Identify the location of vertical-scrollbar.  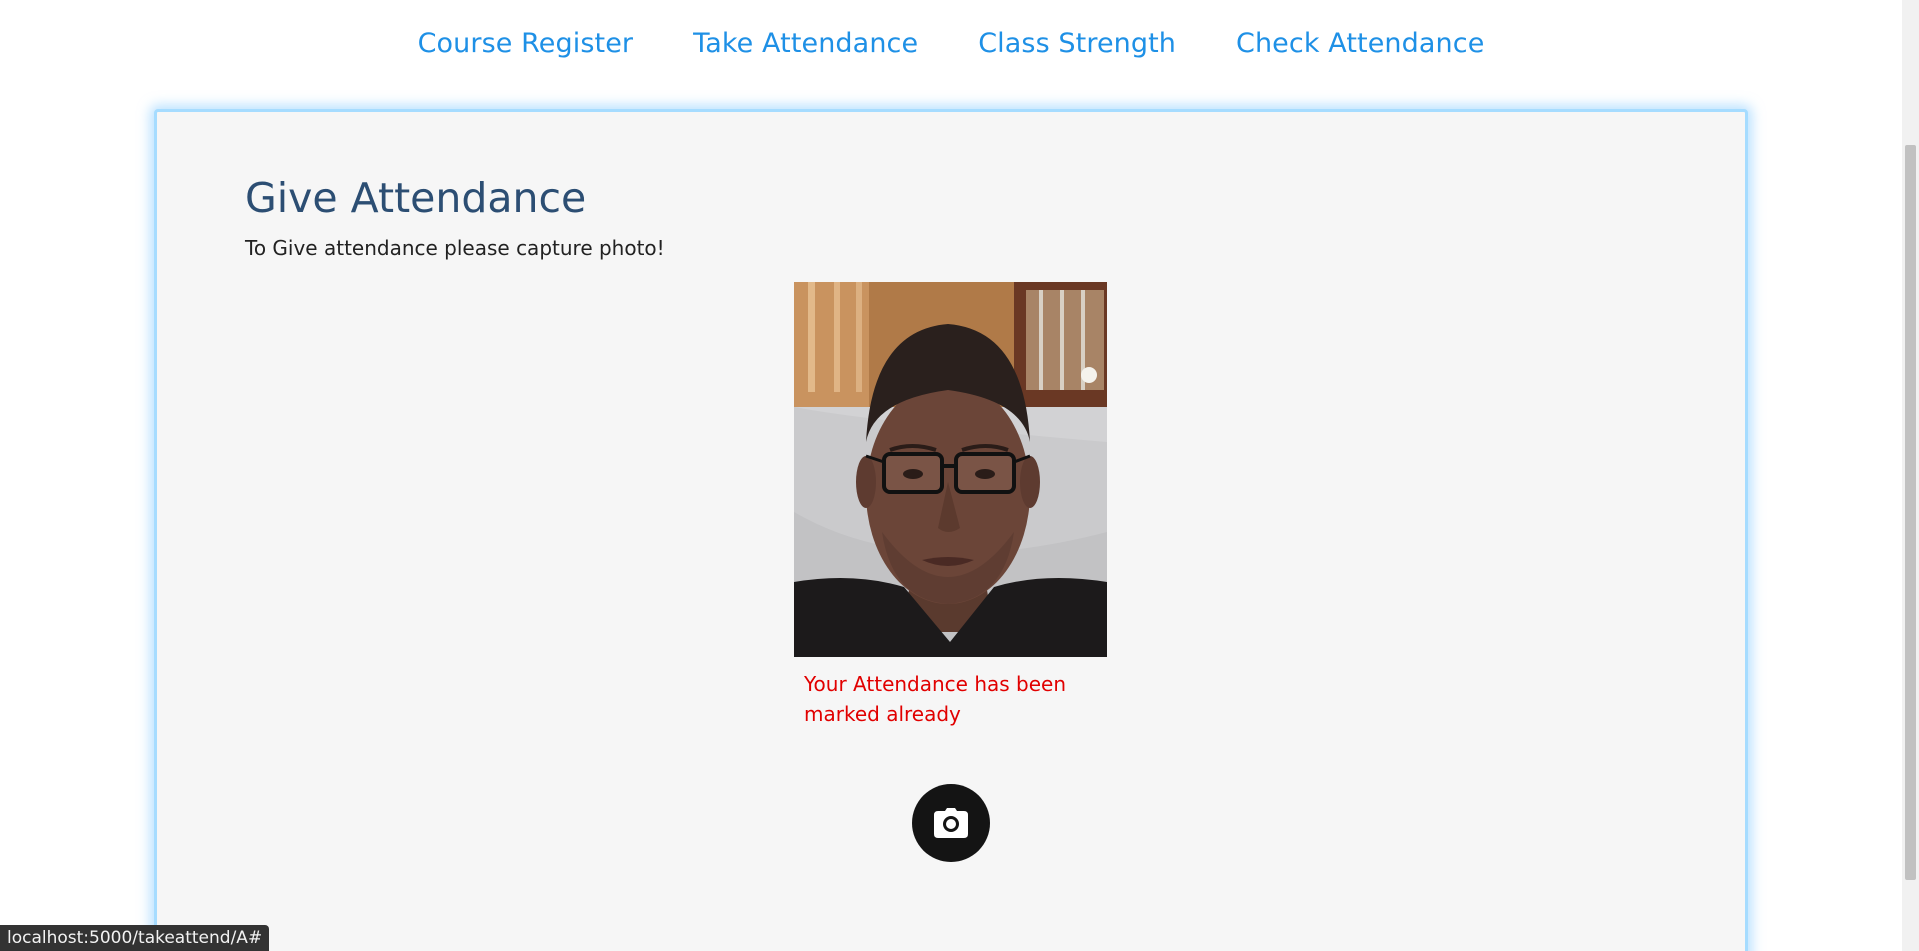
(1910, 475).